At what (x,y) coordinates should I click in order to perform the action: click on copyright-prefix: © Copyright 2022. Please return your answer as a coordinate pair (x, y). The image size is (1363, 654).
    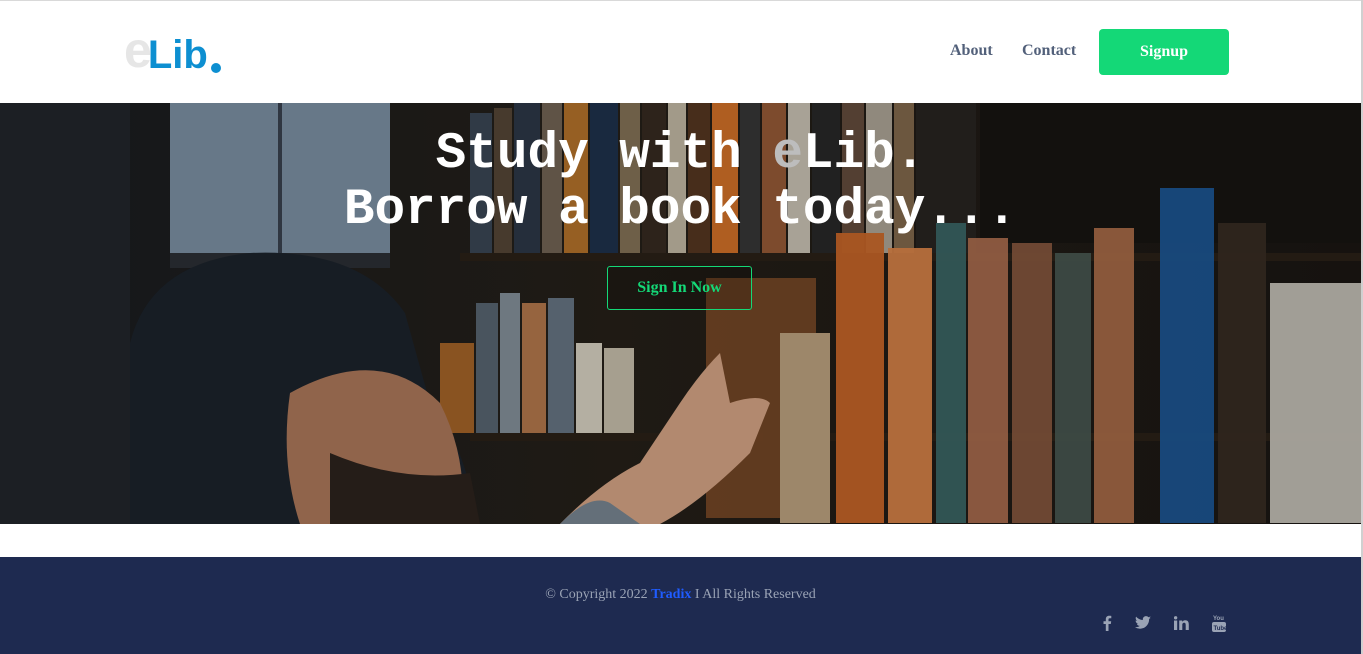
    Looking at the image, I should click on (598, 594).